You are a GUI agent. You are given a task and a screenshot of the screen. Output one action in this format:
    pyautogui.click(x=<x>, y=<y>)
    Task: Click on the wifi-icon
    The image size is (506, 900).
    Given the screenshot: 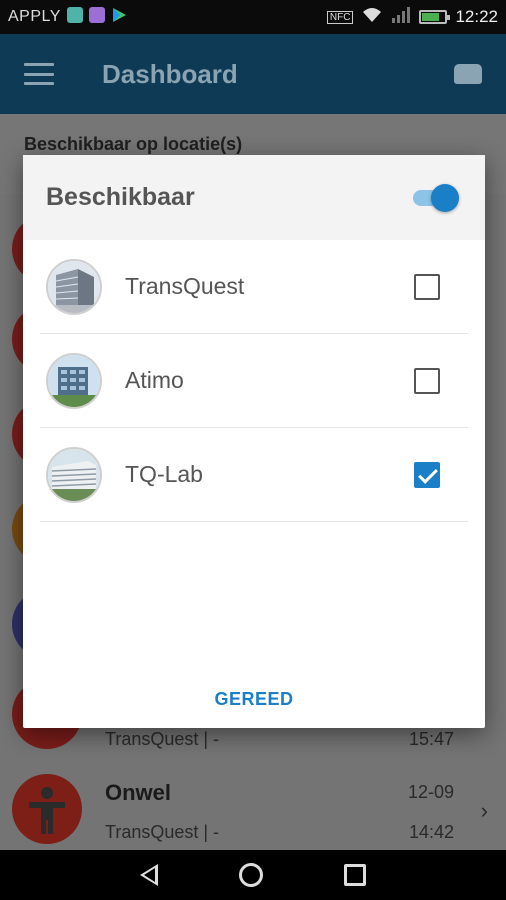 What is the action you would take?
    pyautogui.click(x=372, y=17)
    